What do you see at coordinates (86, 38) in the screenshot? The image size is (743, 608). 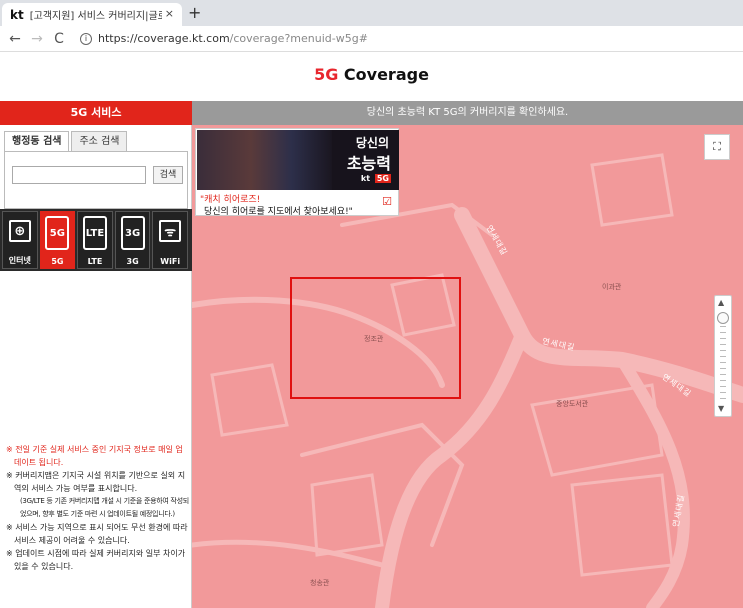 I see `info-icon: i` at bounding box center [86, 38].